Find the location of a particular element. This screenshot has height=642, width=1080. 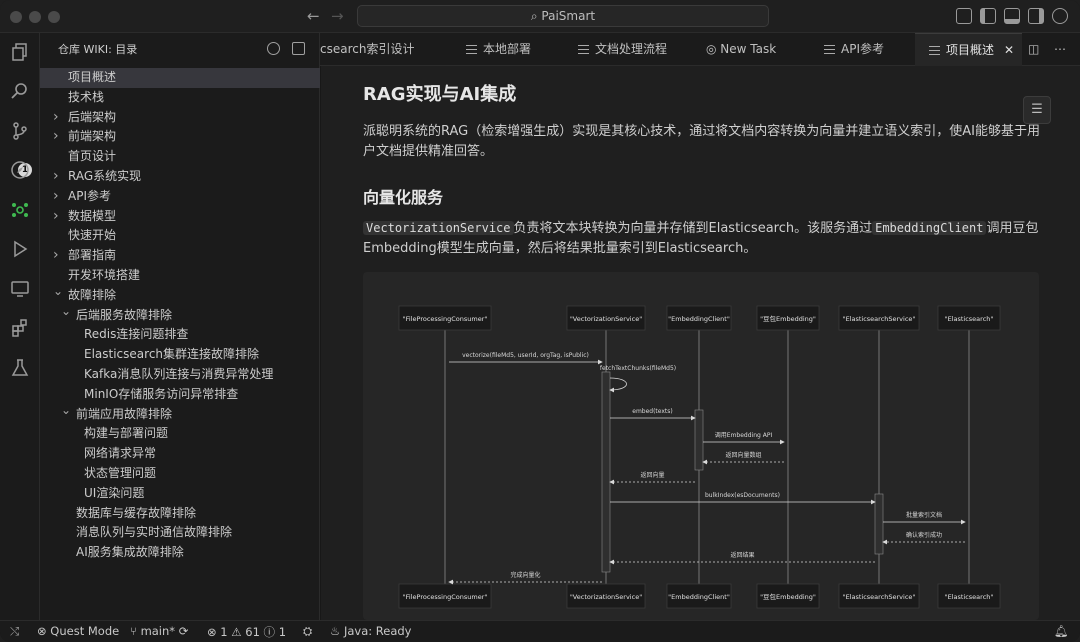

sidebar-item-label: 开发环境搭建 is located at coordinates (104, 274).